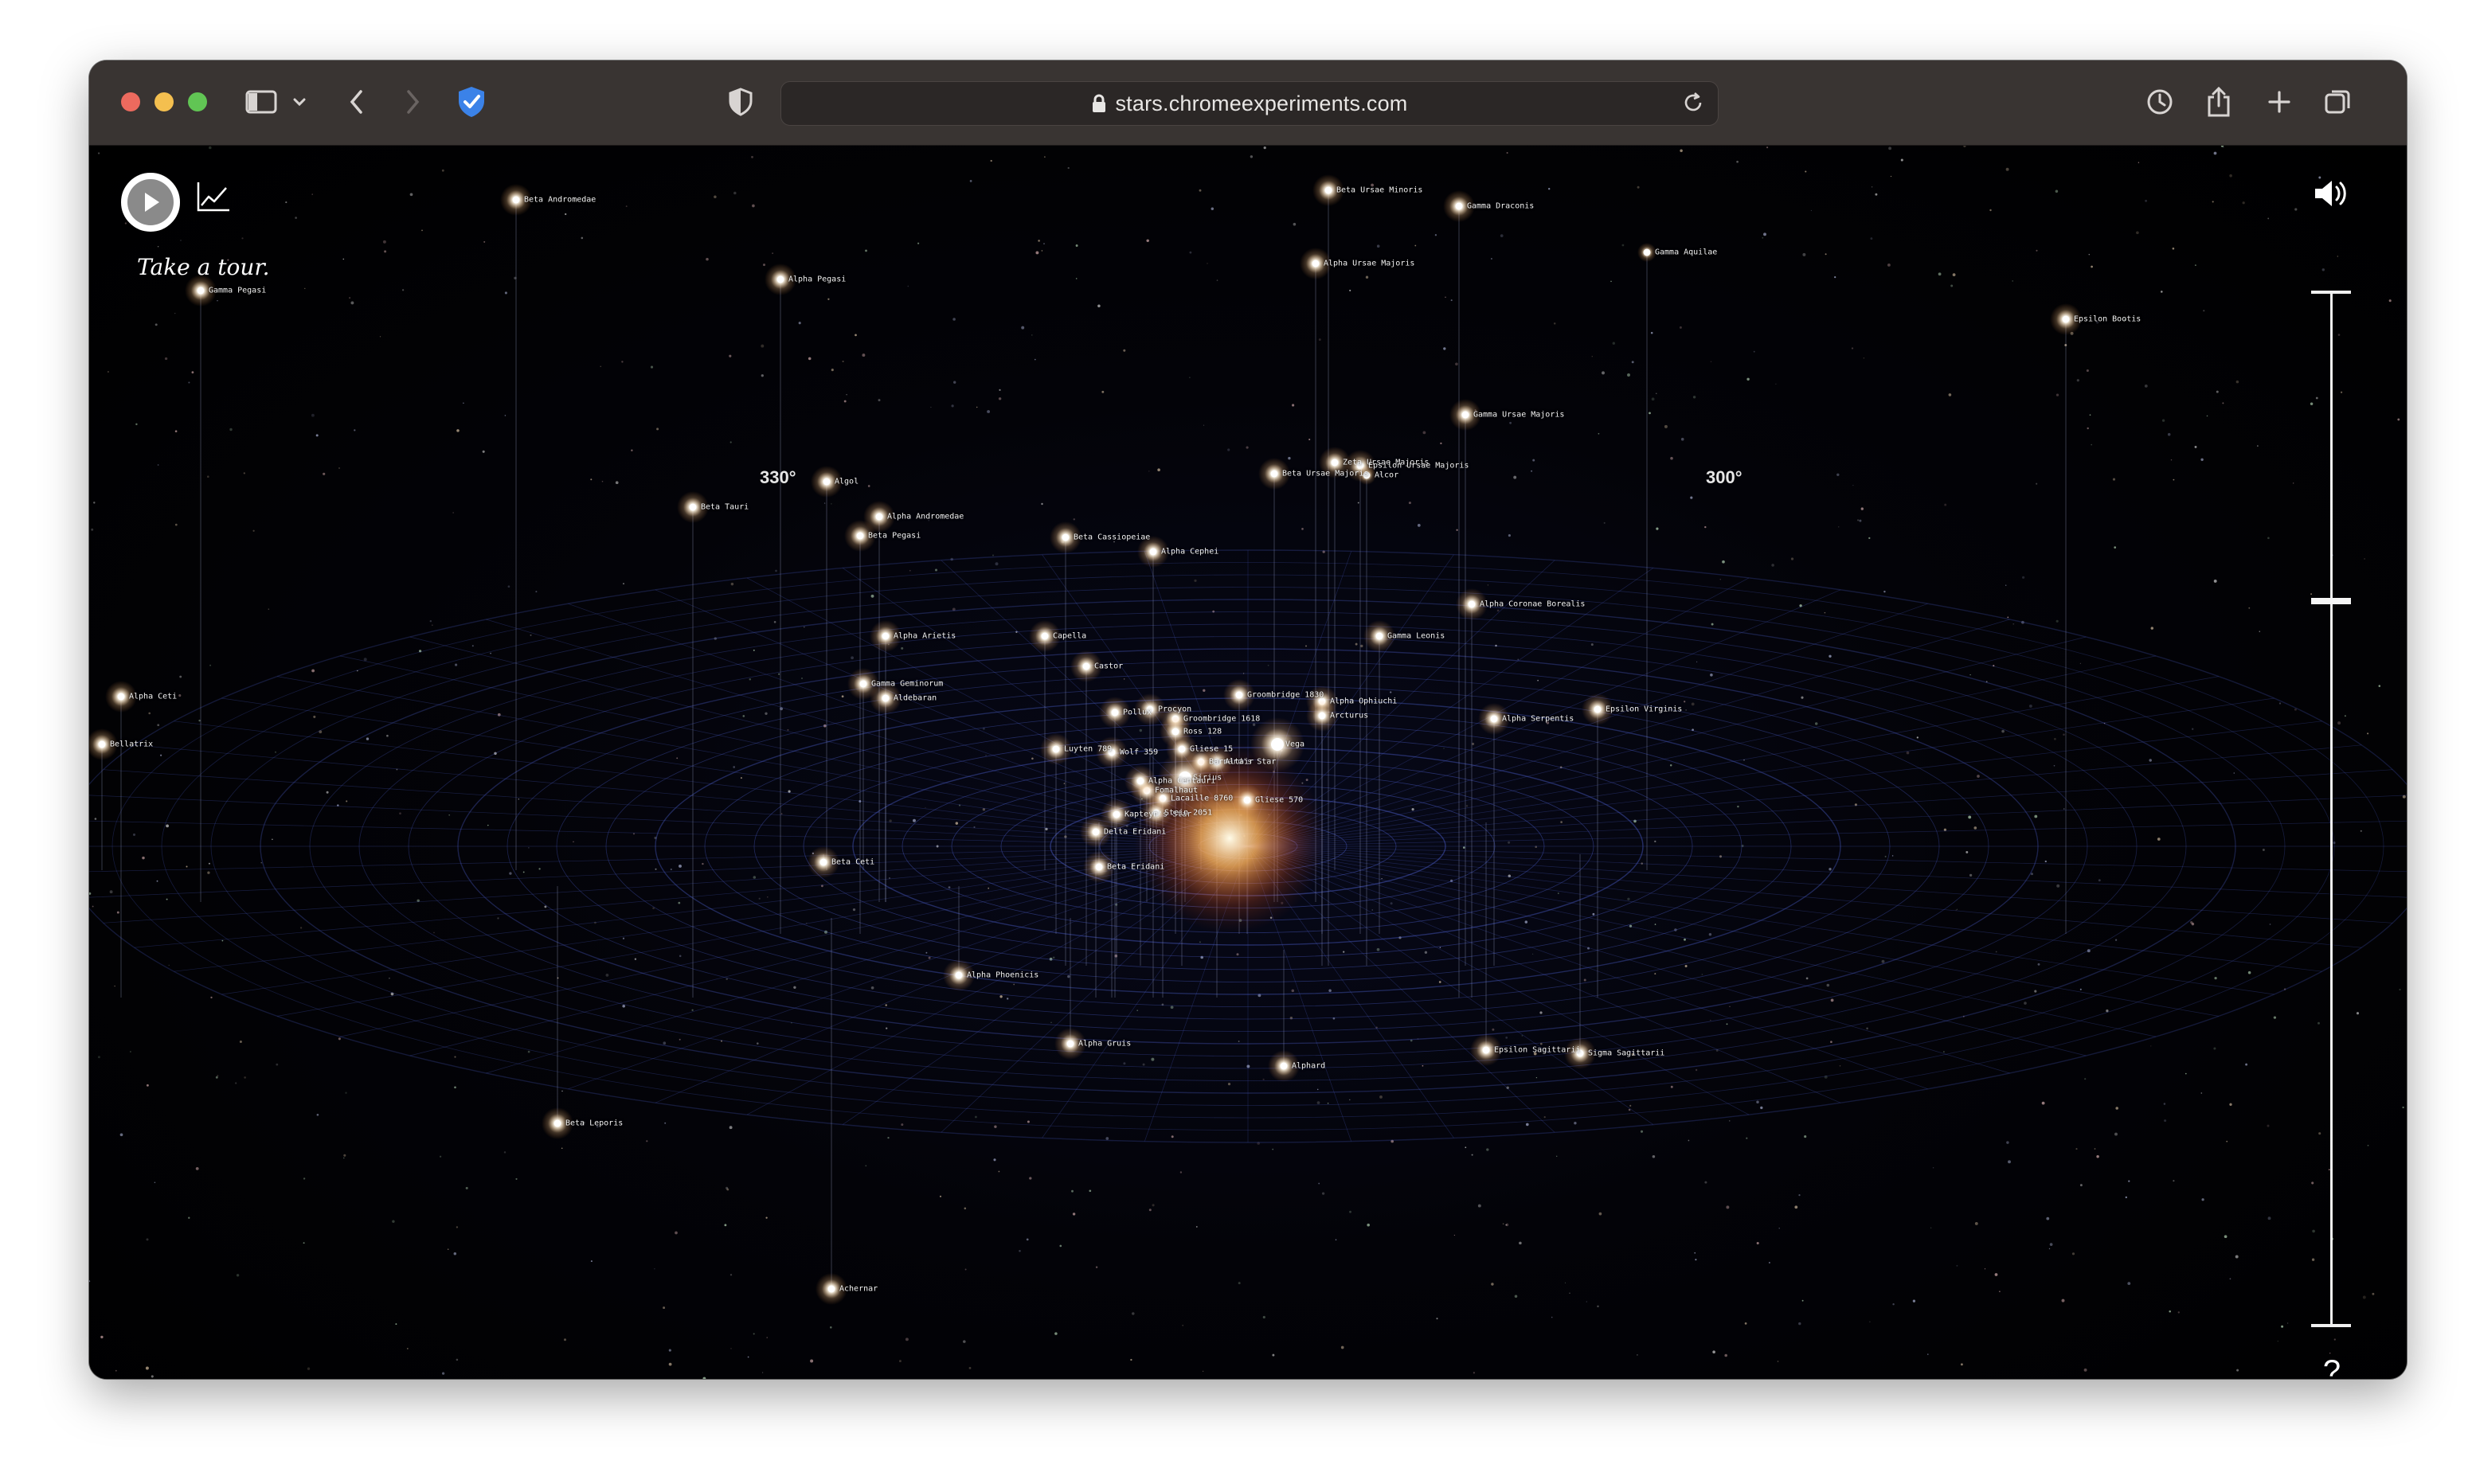  What do you see at coordinates (2331, 193) in the screenshot?
I see `volume-icon` at bounding box center [2331, 193].